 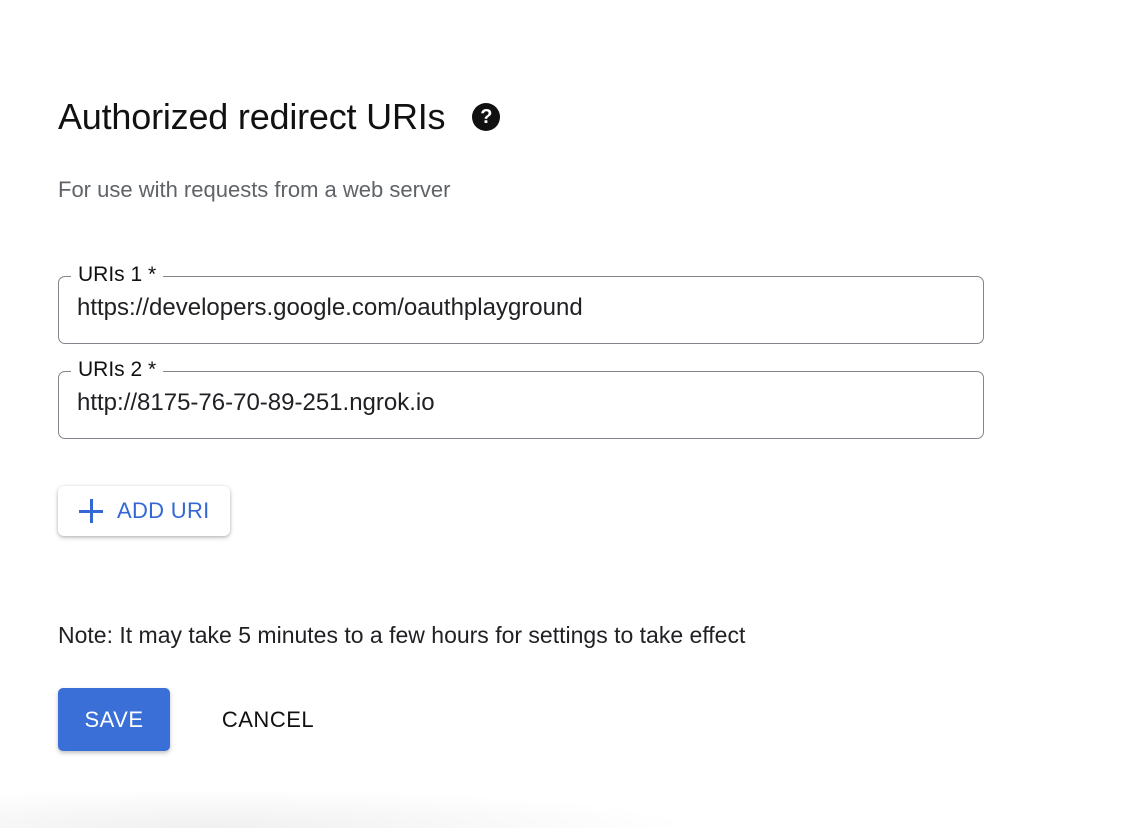 What do you see at coordinates (350, 808) in the screenshot?
I see `bottom-shadow` at bounding box center [350, 808].